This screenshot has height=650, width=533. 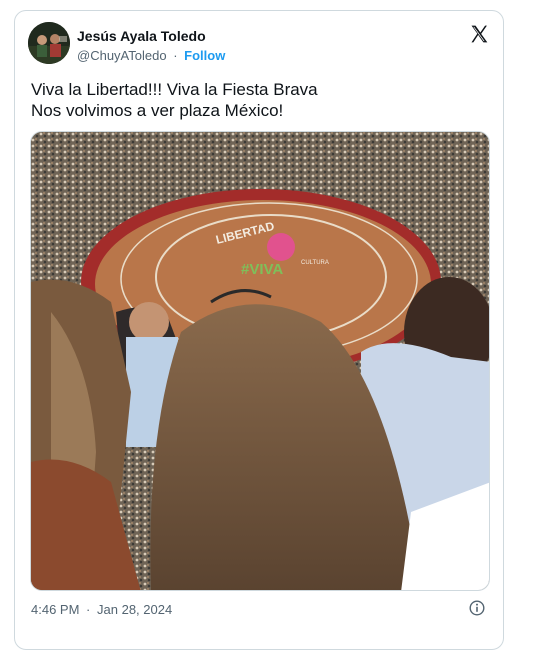 I want to click on tweet-text-line: Viva la Libertad!!! Viva la Fiesta Brava, so click(x=174, y=89).